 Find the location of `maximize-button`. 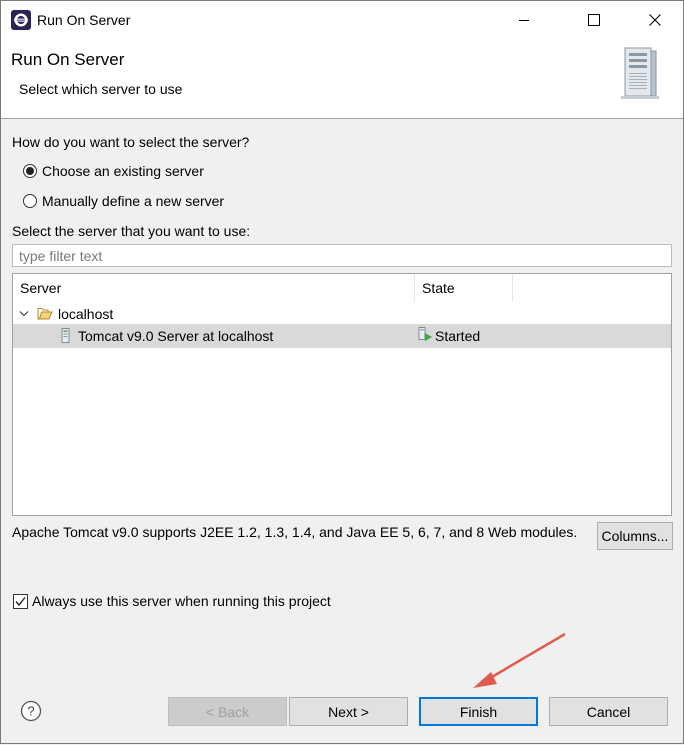

maximize-button is located at coordinates (594, 20).